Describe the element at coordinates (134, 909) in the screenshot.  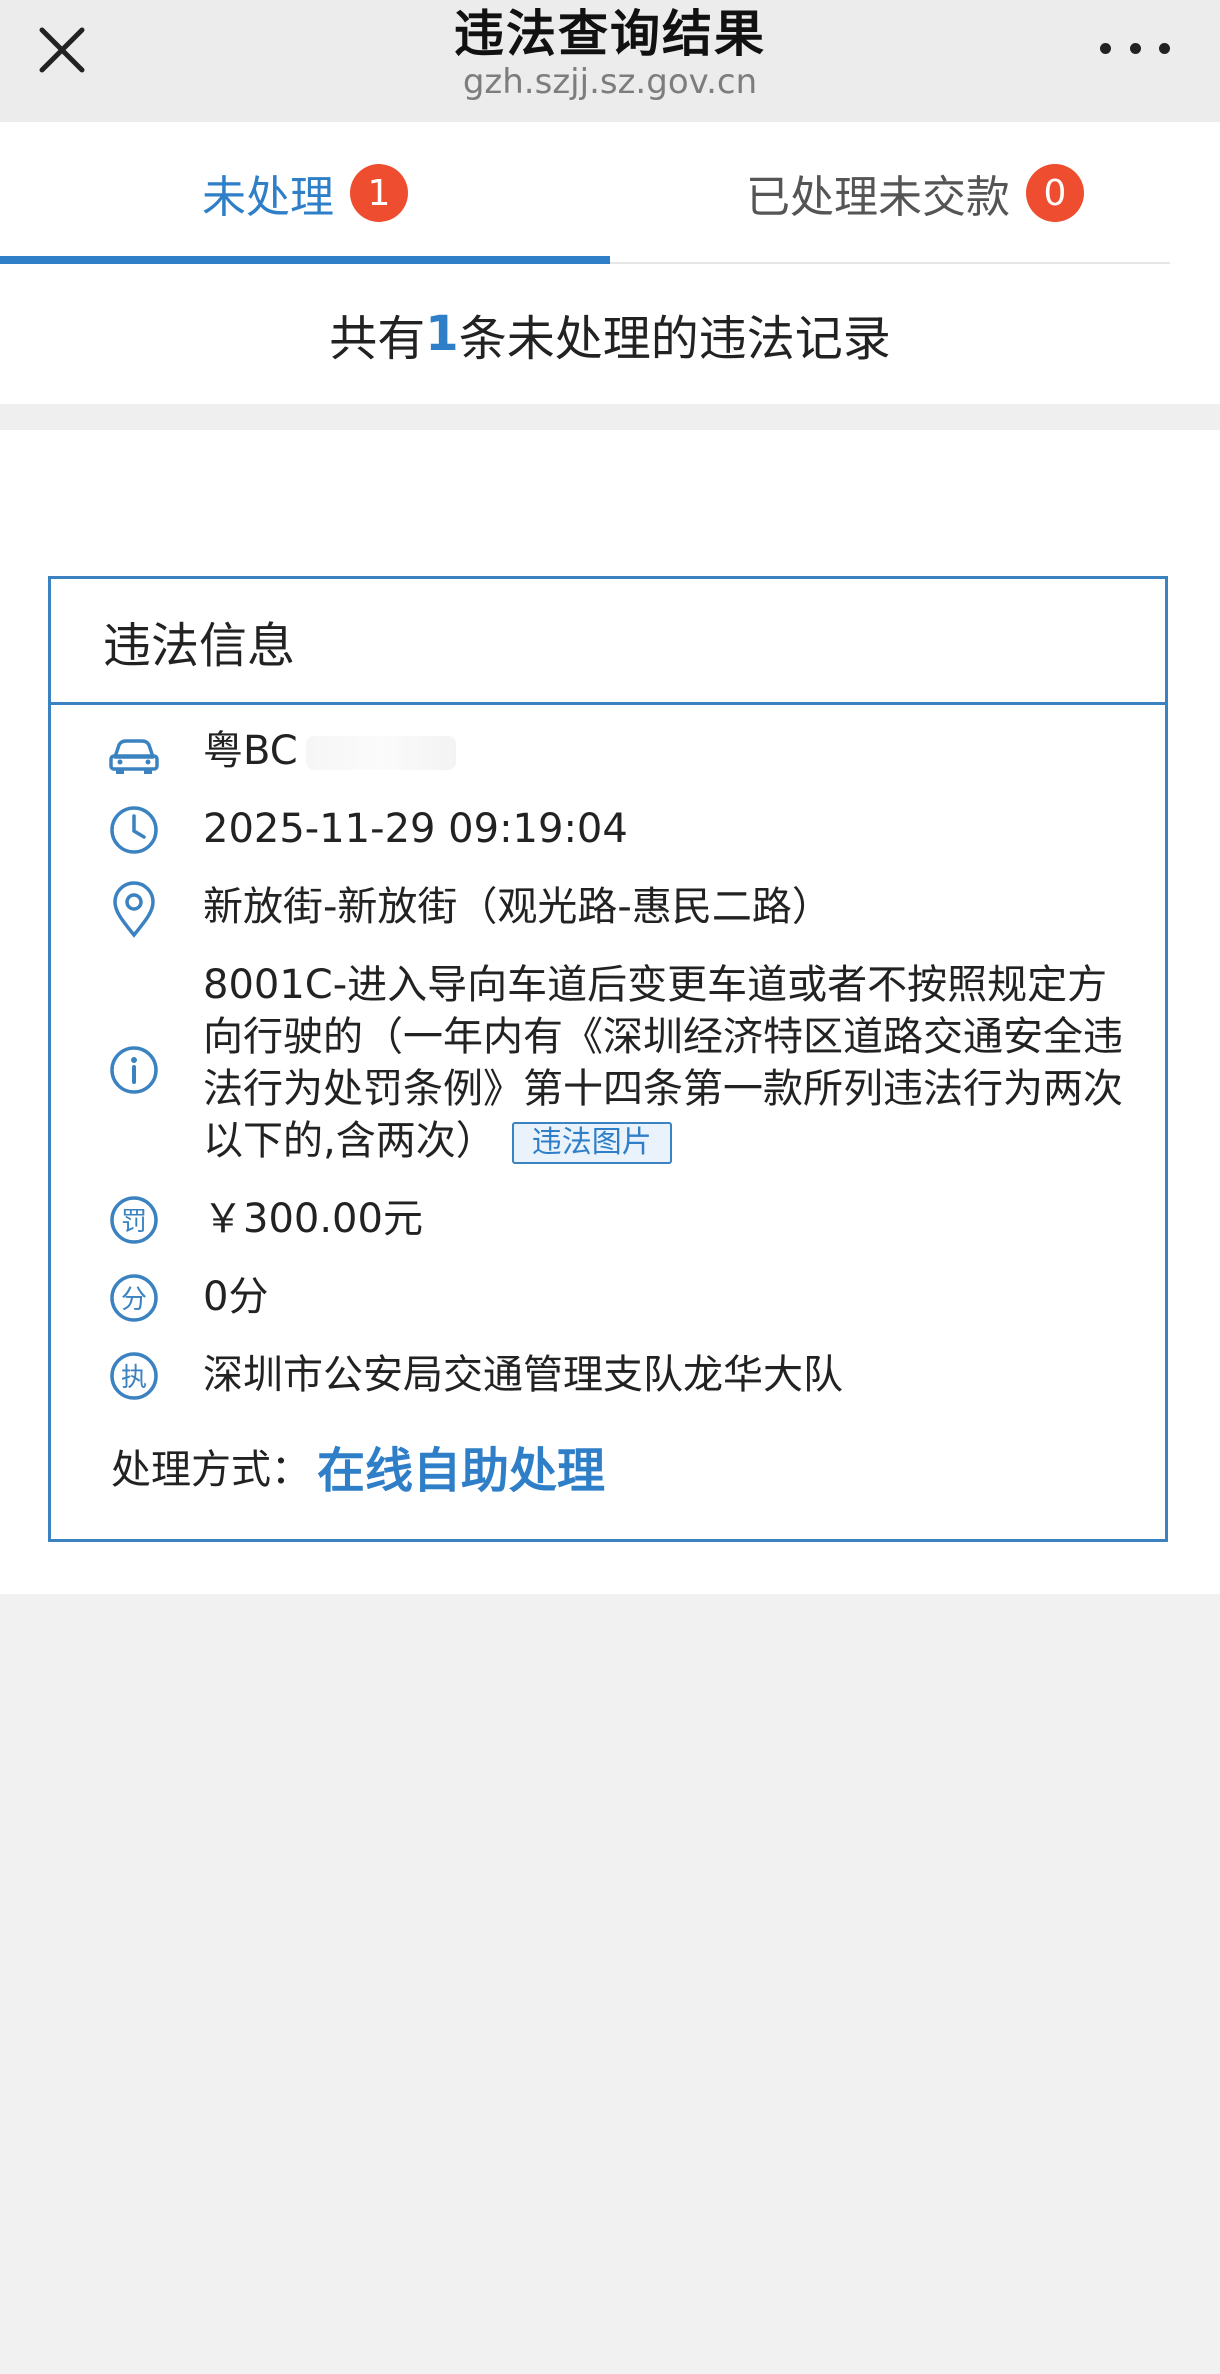
I see `location-pin-icon` at that location.